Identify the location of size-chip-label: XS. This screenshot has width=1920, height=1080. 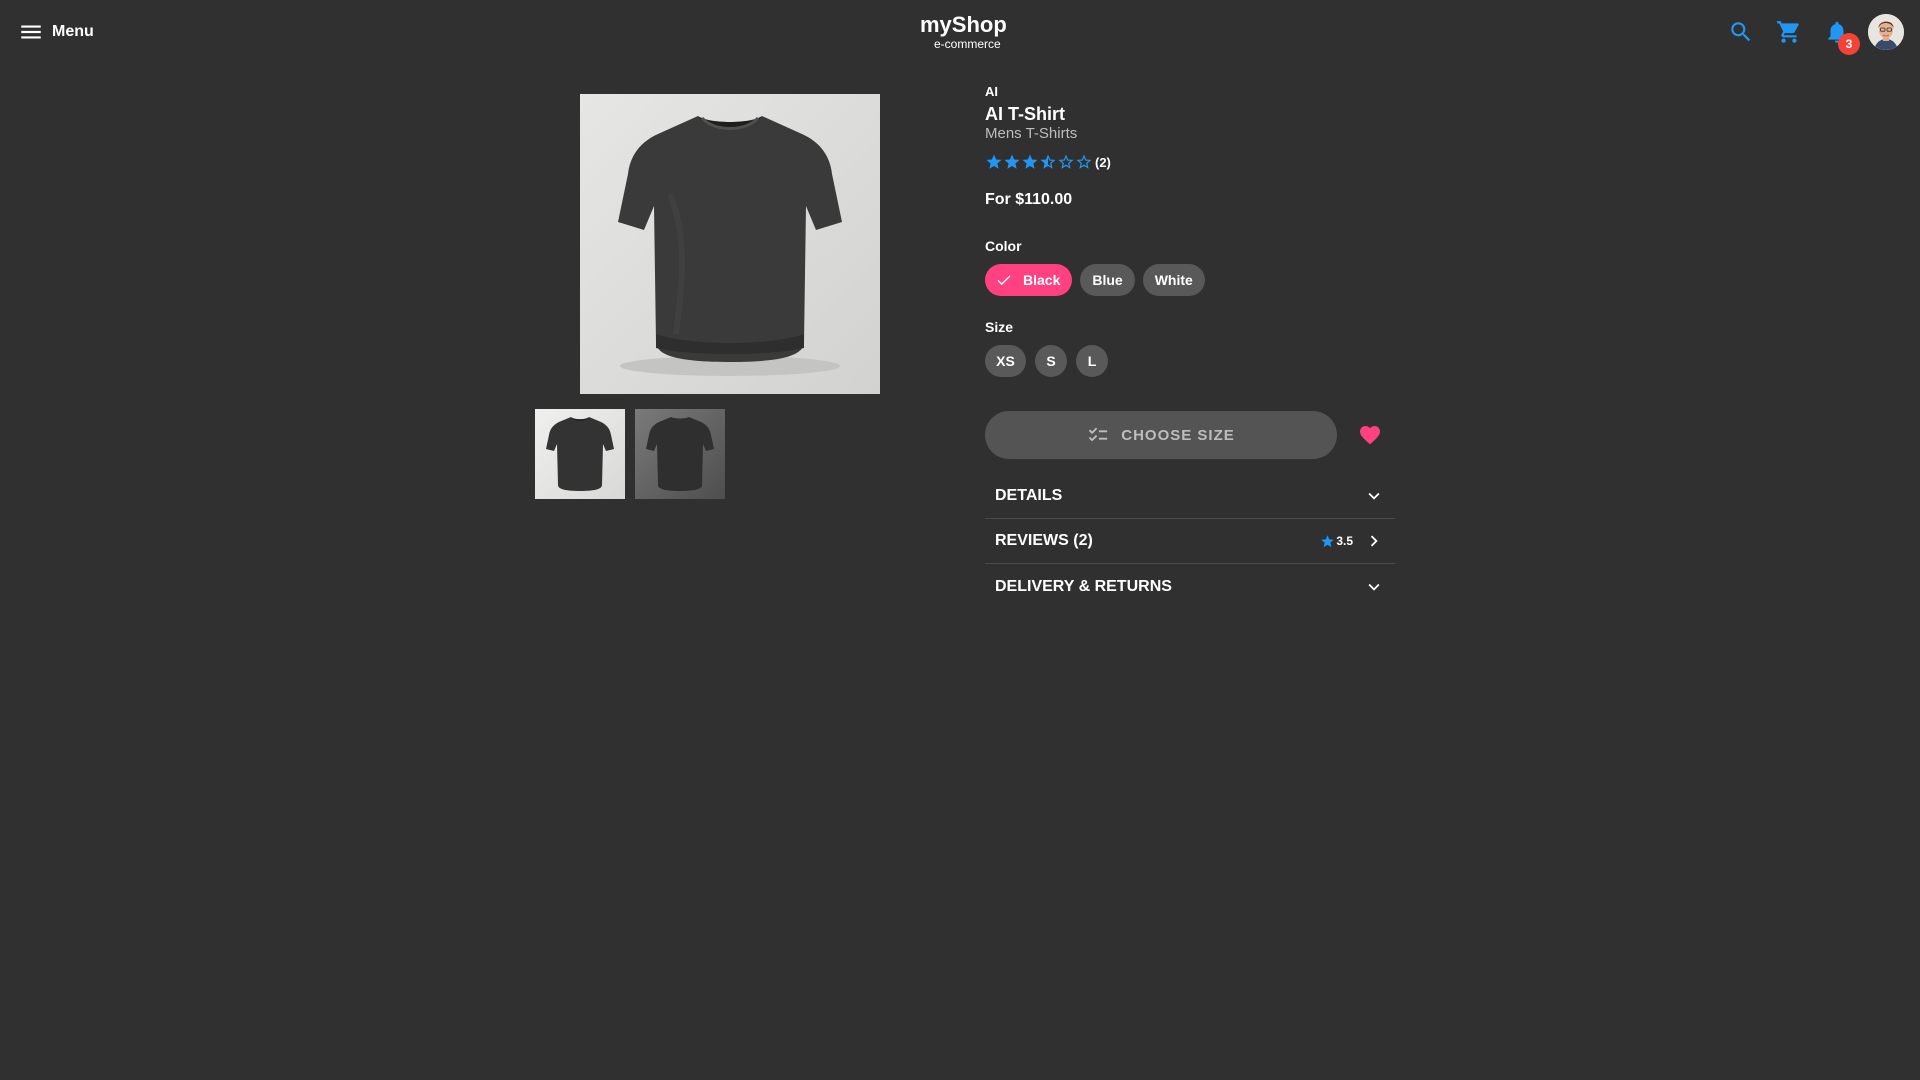
(1005, 361).